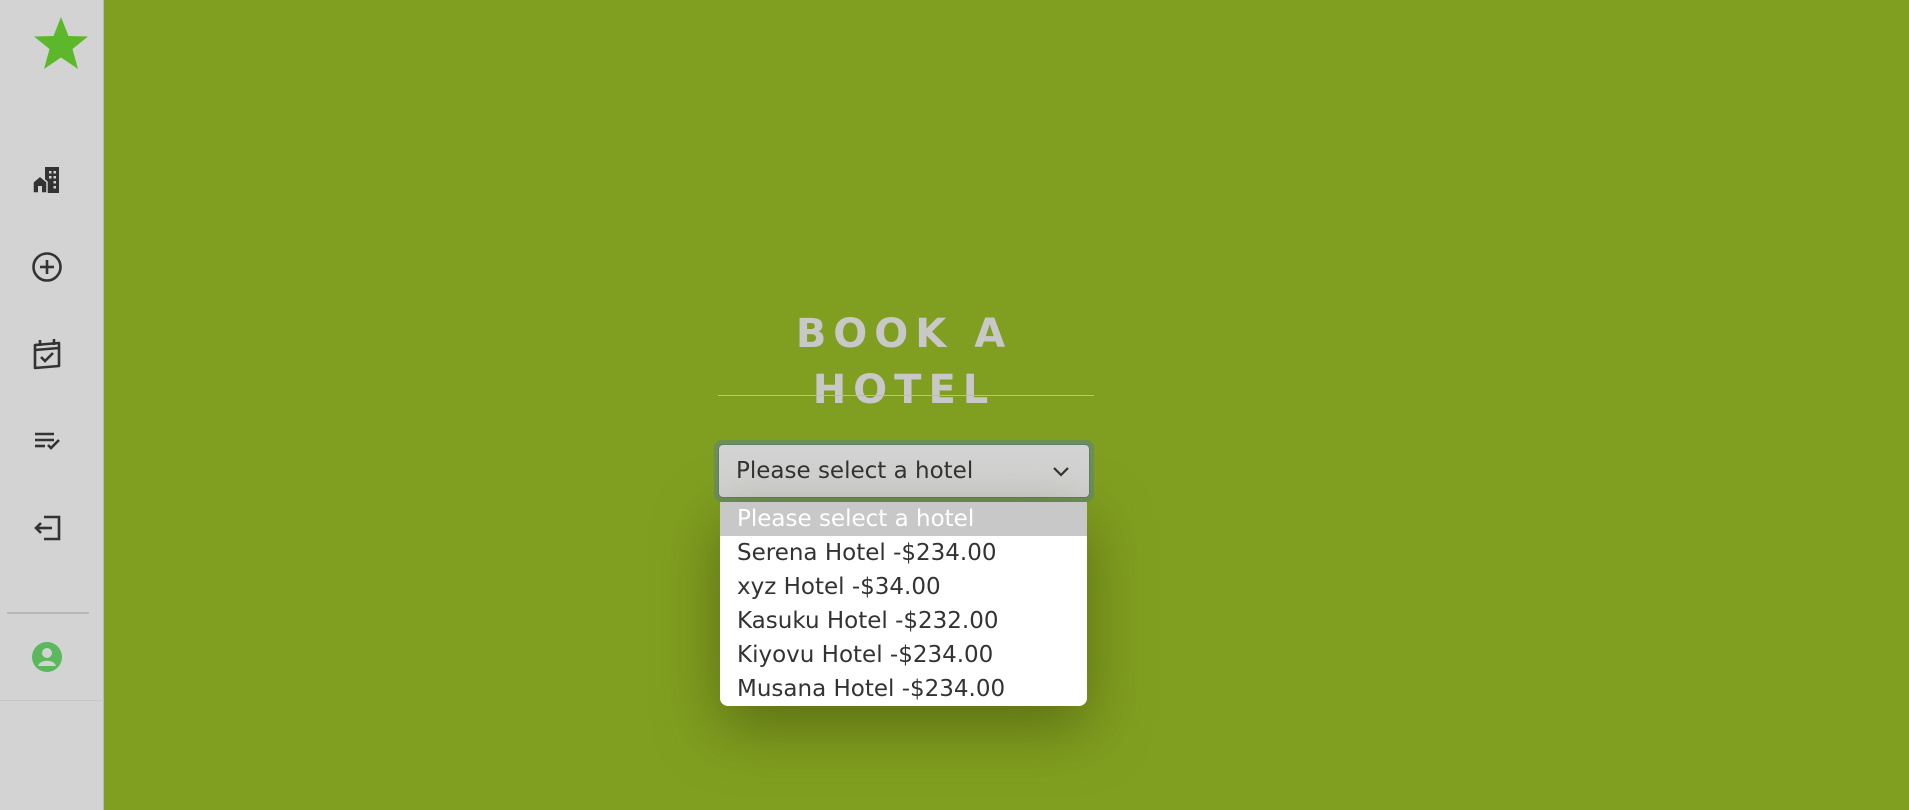 The image size is (1909, 810). I want to click on sidebar-bottom-divider, so click(52, 700).